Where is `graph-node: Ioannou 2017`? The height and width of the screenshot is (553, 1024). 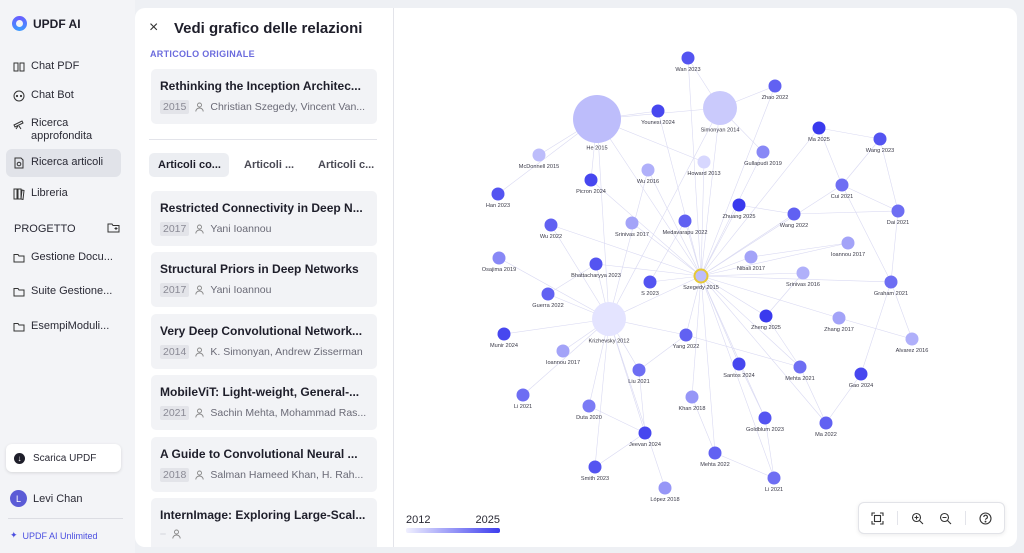
graph-node: Ioannou 2017 is located at coordinates (563, 355).